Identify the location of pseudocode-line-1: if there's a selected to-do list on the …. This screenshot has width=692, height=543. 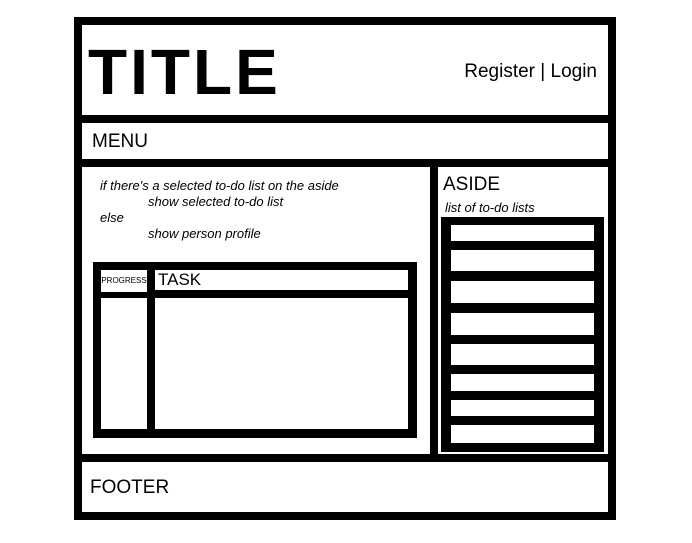
(219, 185).